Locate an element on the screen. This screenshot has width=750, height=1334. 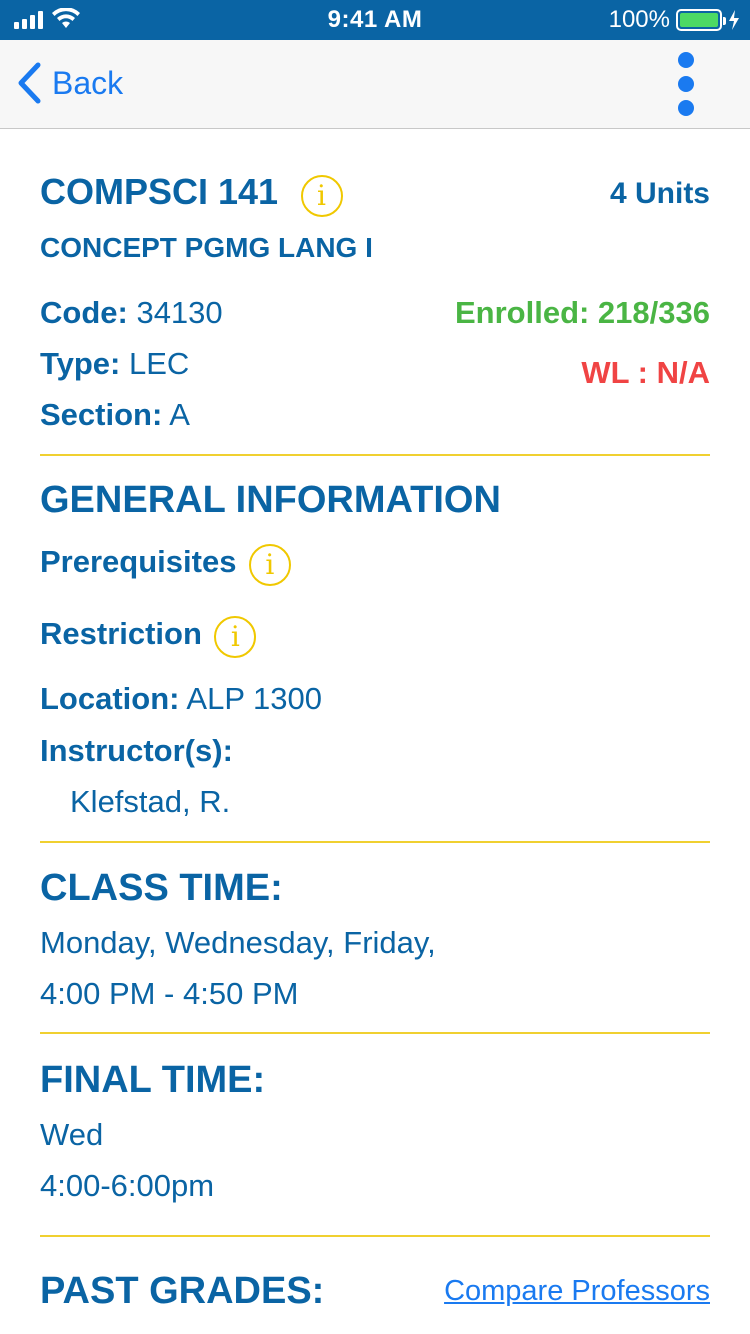
final-time-day: Wed is located at coordinates (72, 1134).